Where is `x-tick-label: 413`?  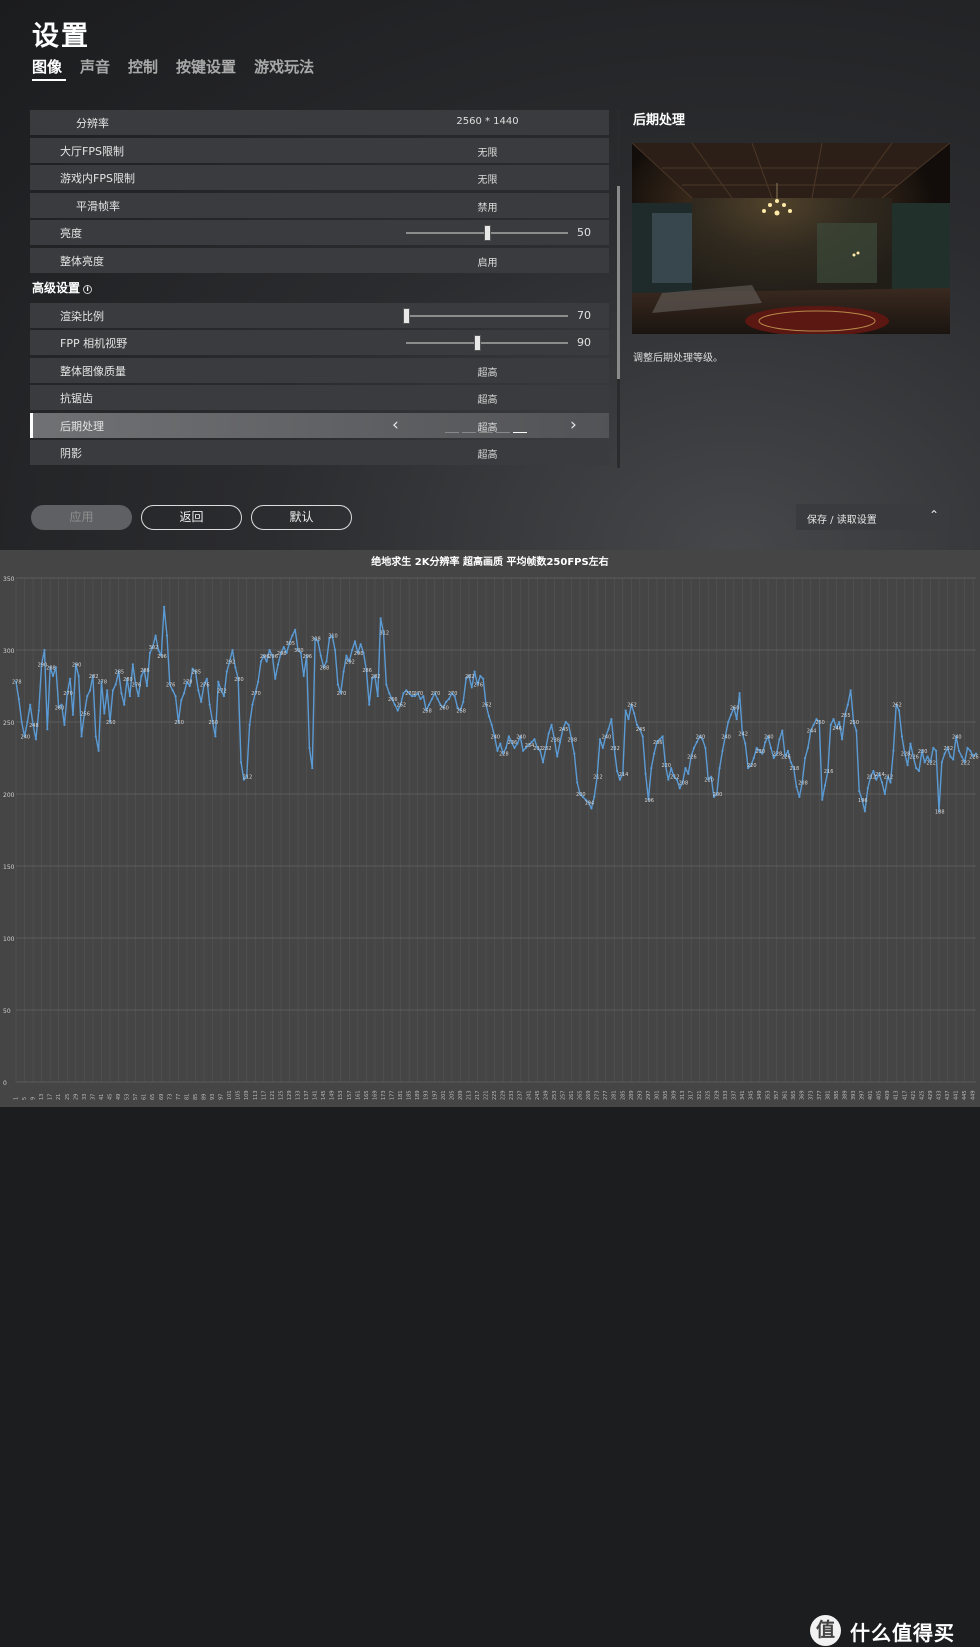 x-tick-label: 413 is located at coordinates (897, 1095).